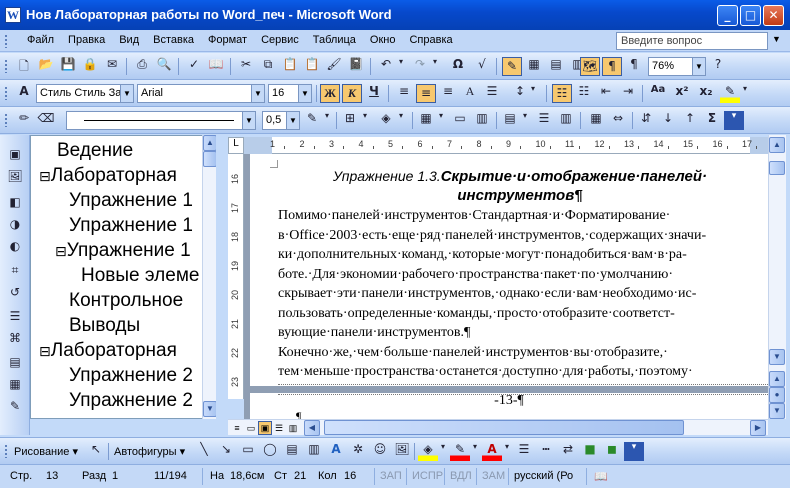  What do you see at coordinates (404, 93) in the screenshot?
I see `align-left-icon: ≡` at bounding box center [404, 93].